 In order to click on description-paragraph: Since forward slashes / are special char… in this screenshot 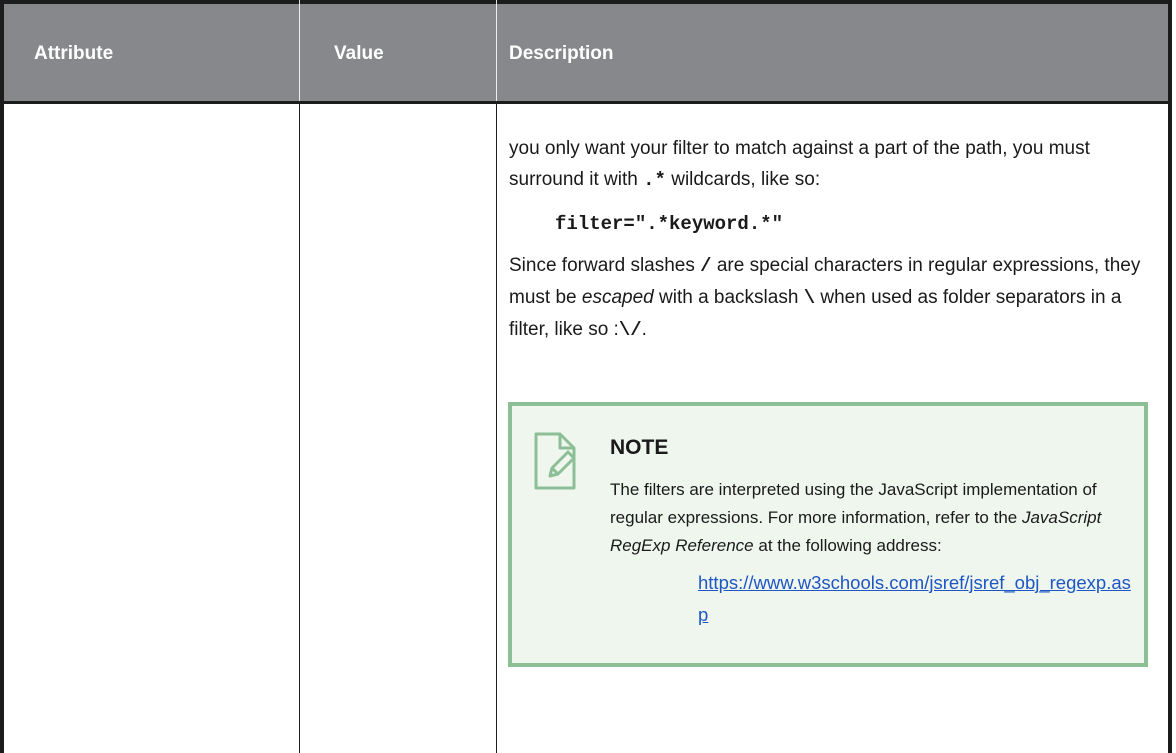, I will do `click(825, 298)`.